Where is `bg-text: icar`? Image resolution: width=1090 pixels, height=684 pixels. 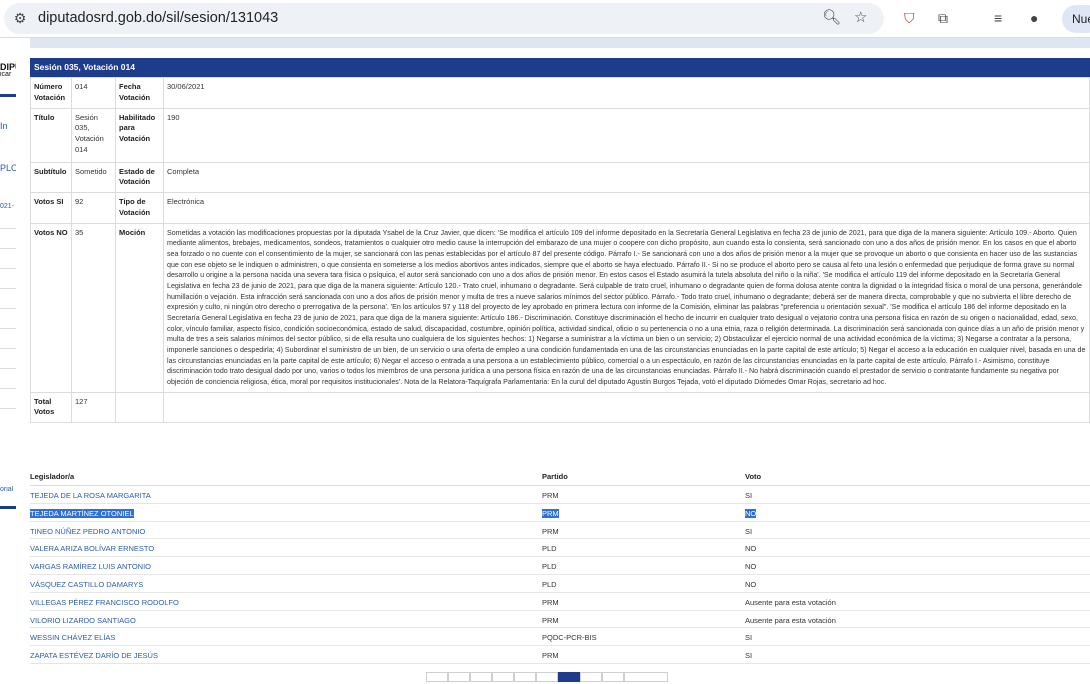
bg-text: icar is located at coordinates (6, 74).